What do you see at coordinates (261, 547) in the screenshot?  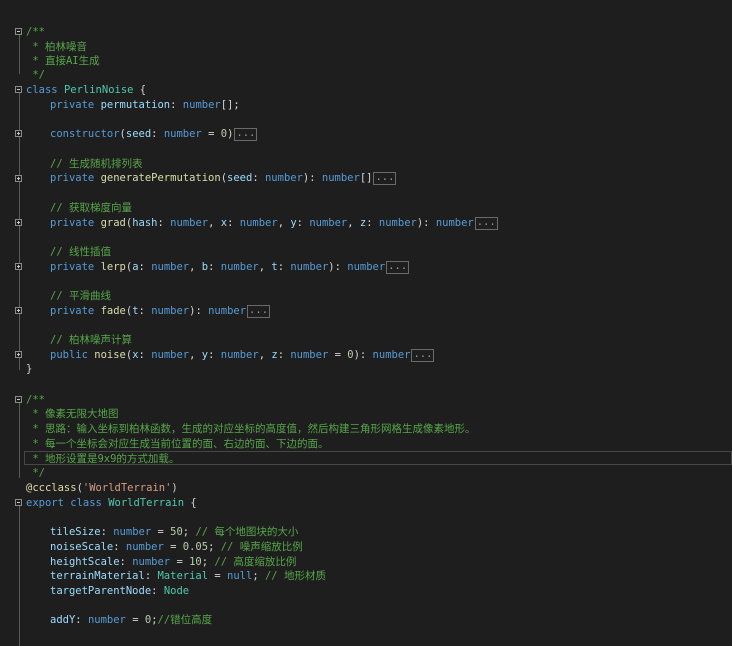 I see `comment: // 噪声缩放比例` at bounding box center [261, 547].